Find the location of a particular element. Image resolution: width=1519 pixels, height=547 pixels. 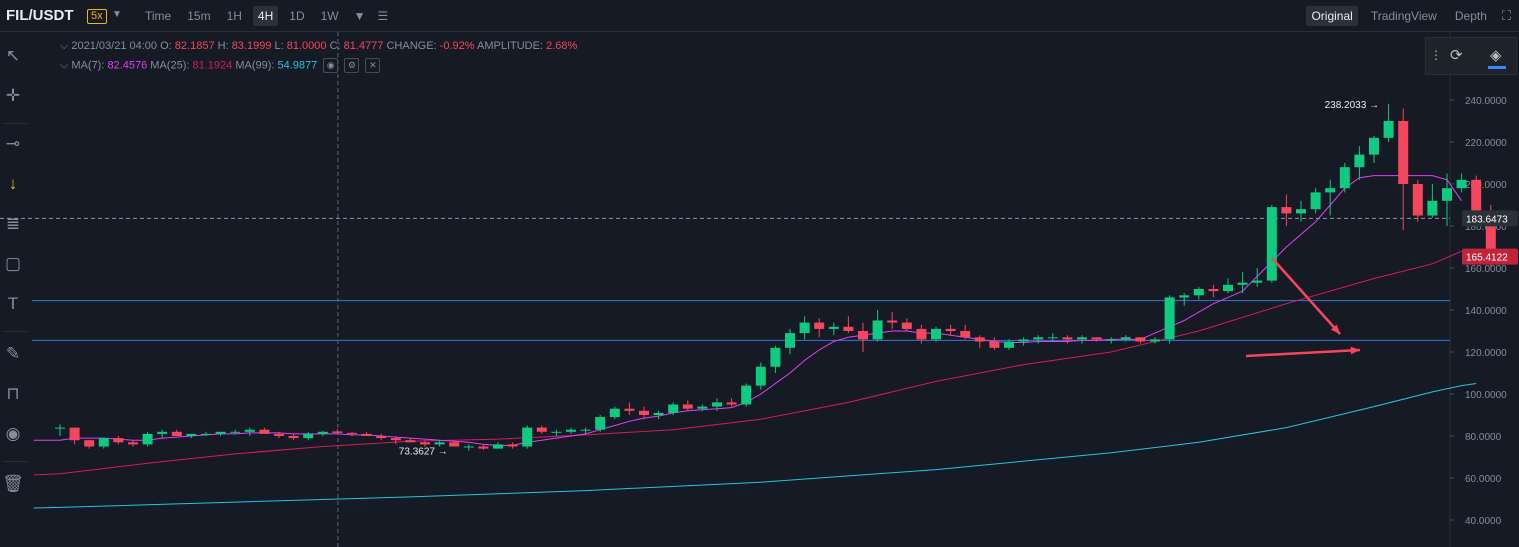

legend-change-label: CHANGE: is located at coordinates (411, 46).